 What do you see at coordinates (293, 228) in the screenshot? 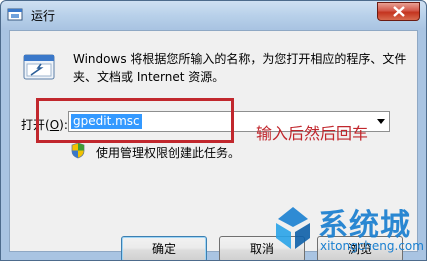
I see `watermark-logo-icon` at bounding box center [293, 228].